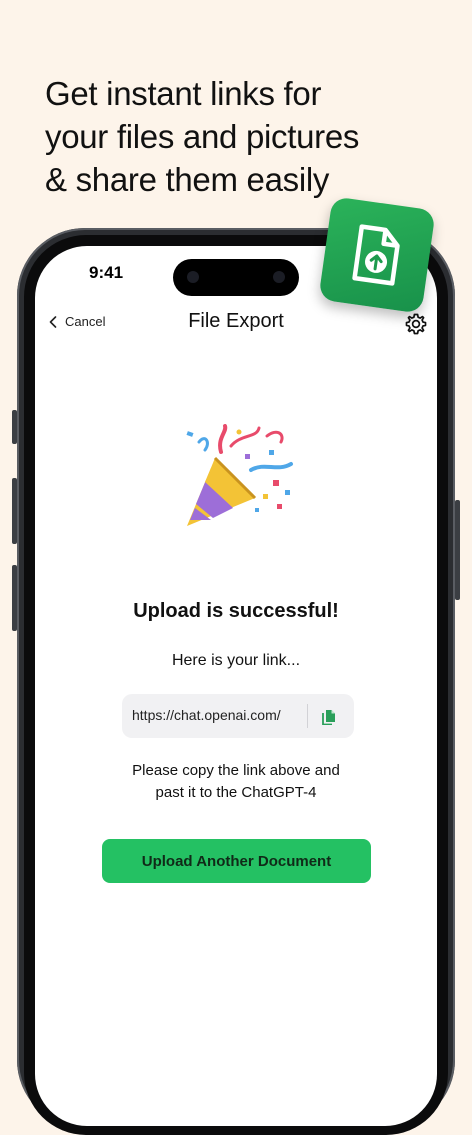 The image size is (472, 1135). Describe the element at coordinates (236, 611) in the screenshot. I see `success-title: Upload is successful!` at that location.